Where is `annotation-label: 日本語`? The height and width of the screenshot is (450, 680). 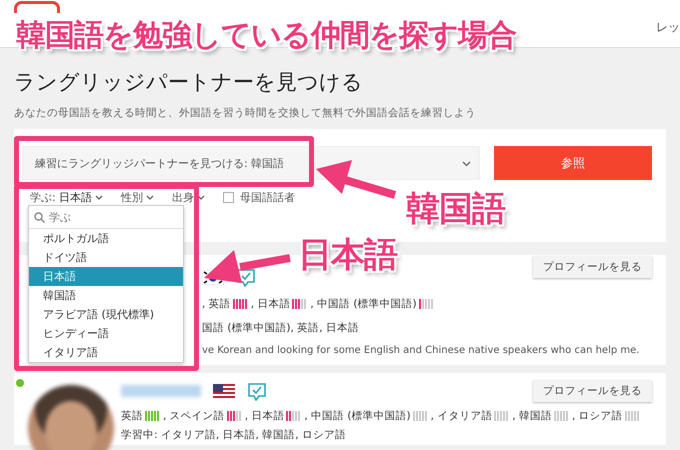
annotation-label: 日本語 is located at coordinates (347, 255).